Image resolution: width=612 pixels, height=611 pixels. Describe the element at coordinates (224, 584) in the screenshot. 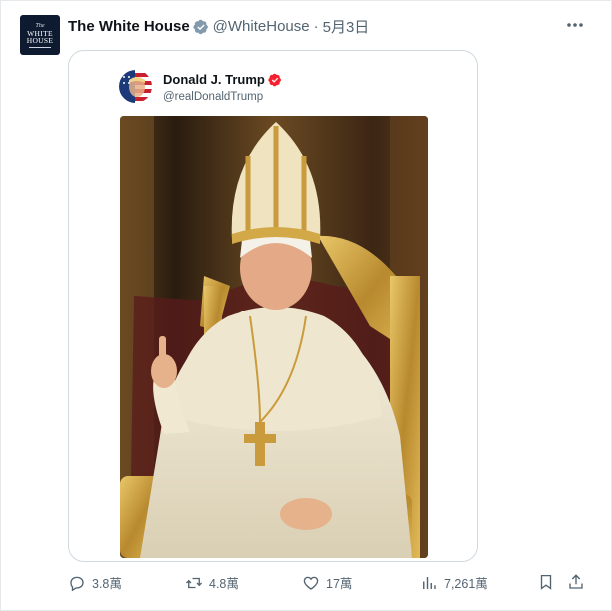

I see `repost-count: 4.8萬` at that location.